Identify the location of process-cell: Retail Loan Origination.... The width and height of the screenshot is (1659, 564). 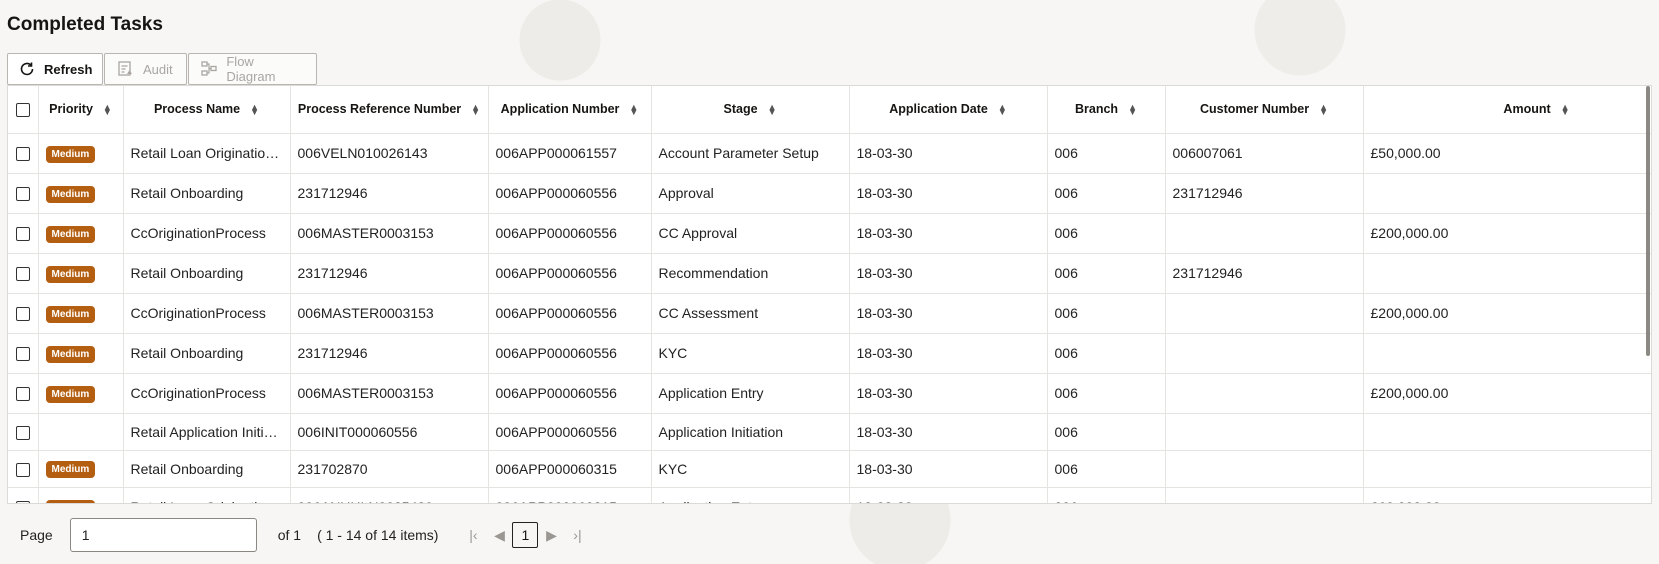
(207, 153).